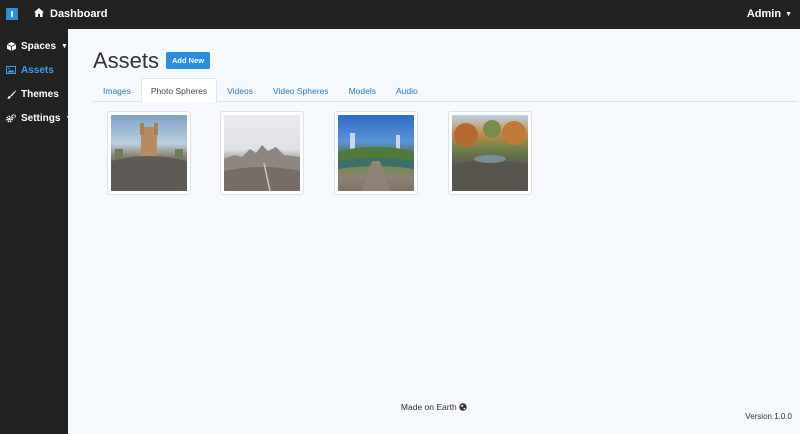 This screenshot has height=434, width=800. Describe the element at coordinates (126, 60) in the screenshot. I see `page-title: Assets` at that location.